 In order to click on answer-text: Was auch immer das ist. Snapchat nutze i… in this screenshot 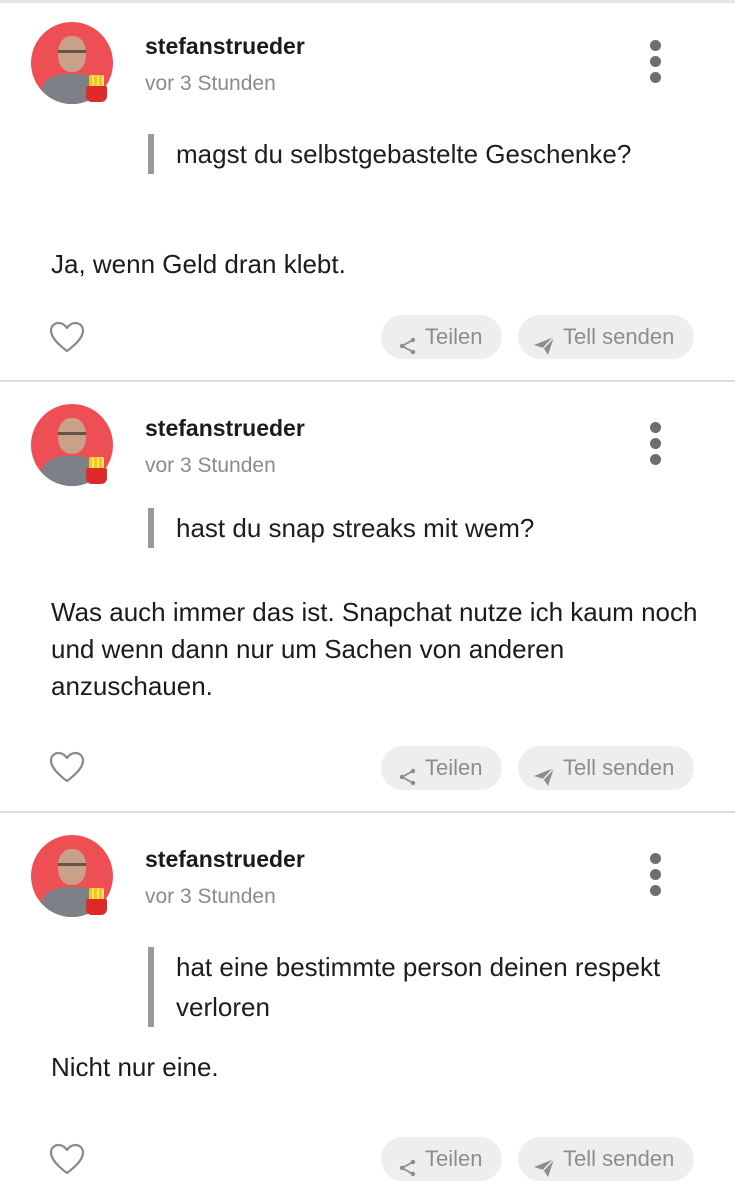, I will do `click(374, 649)`.